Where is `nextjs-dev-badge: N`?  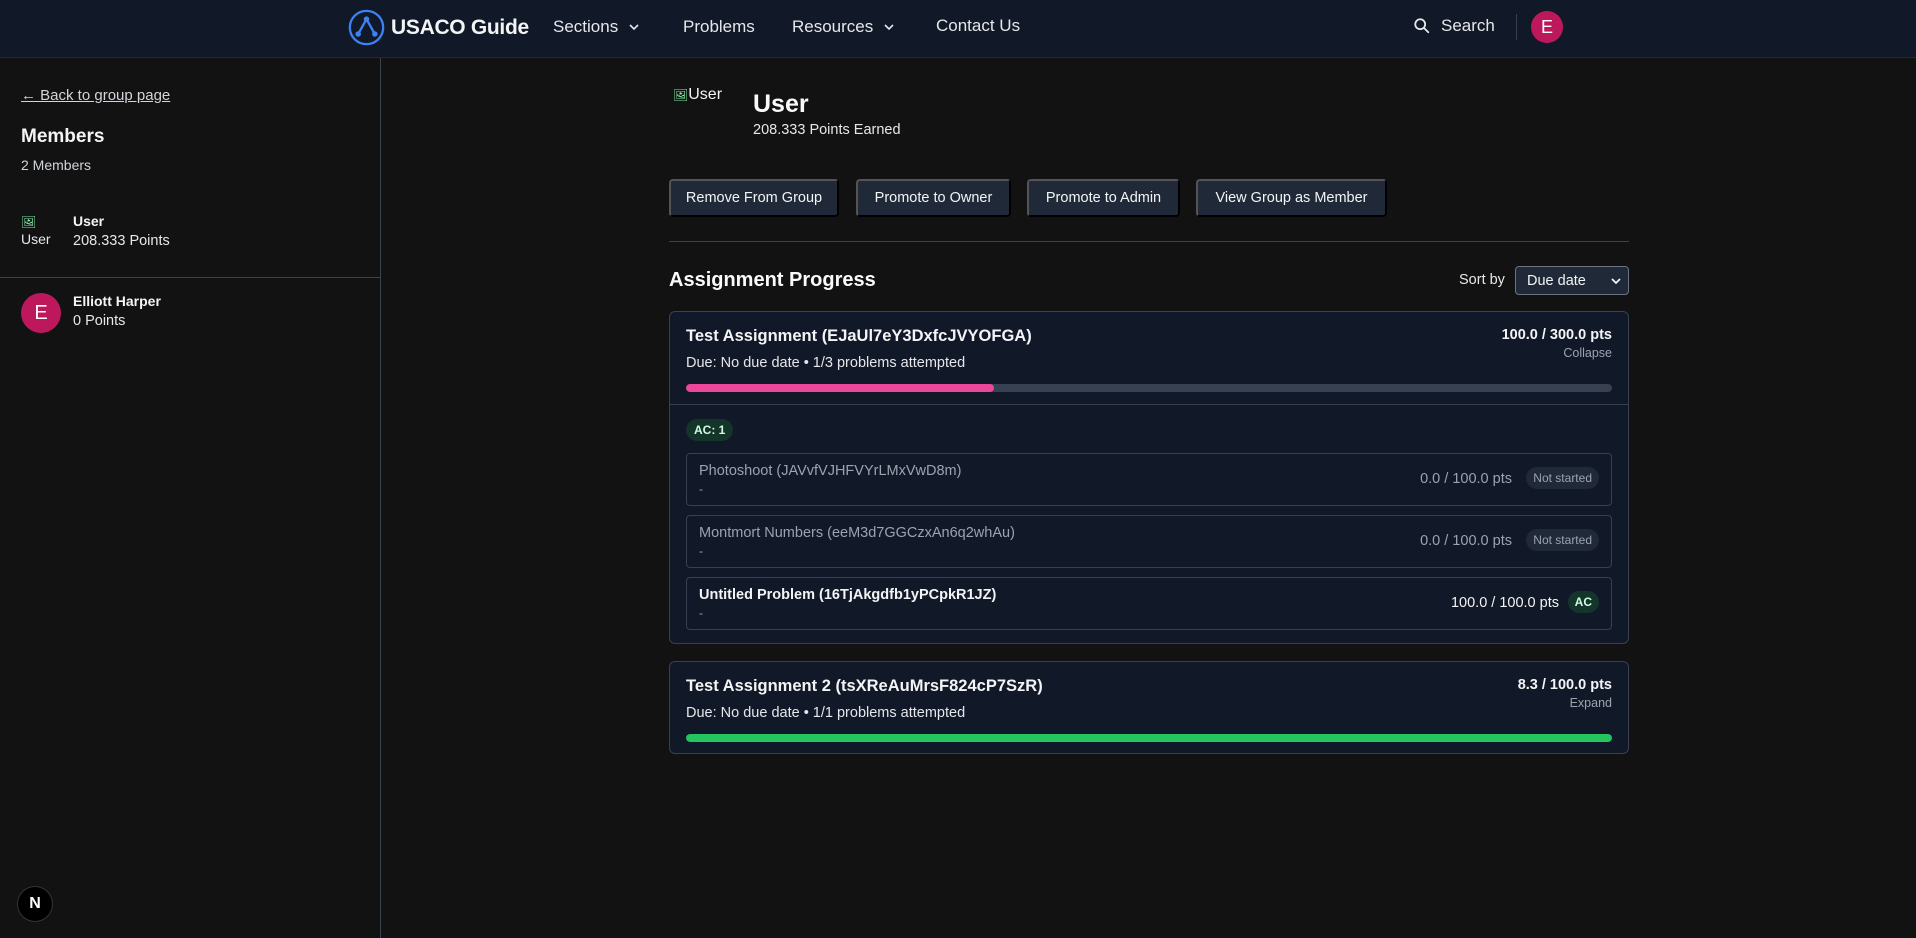
nextjs-dev-badge: N is located at coordinates (35, 904).